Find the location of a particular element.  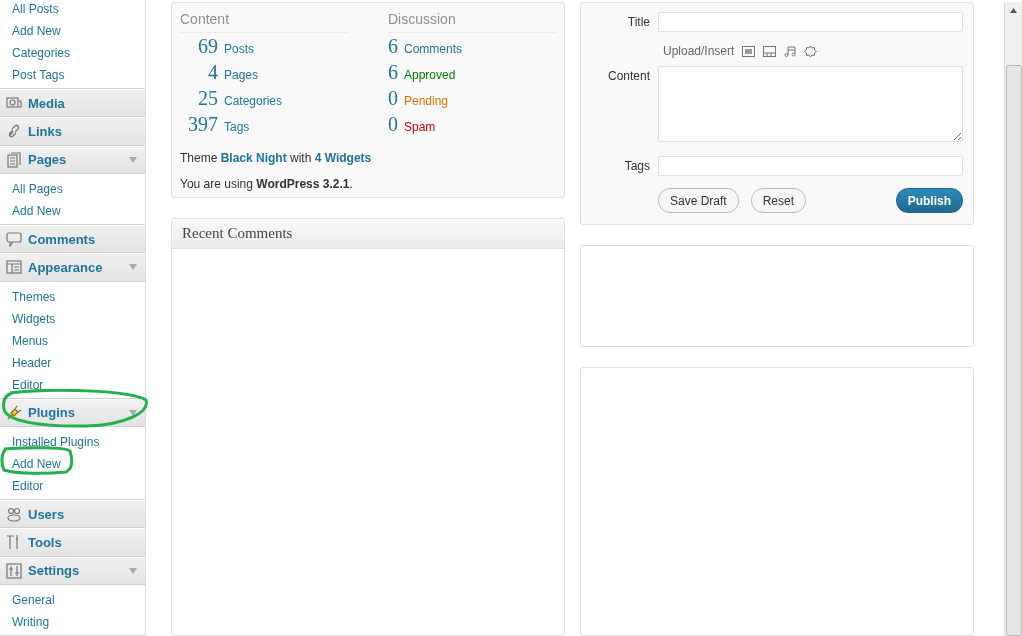

menu-header: Appearance is located at coordinates (72, 267).